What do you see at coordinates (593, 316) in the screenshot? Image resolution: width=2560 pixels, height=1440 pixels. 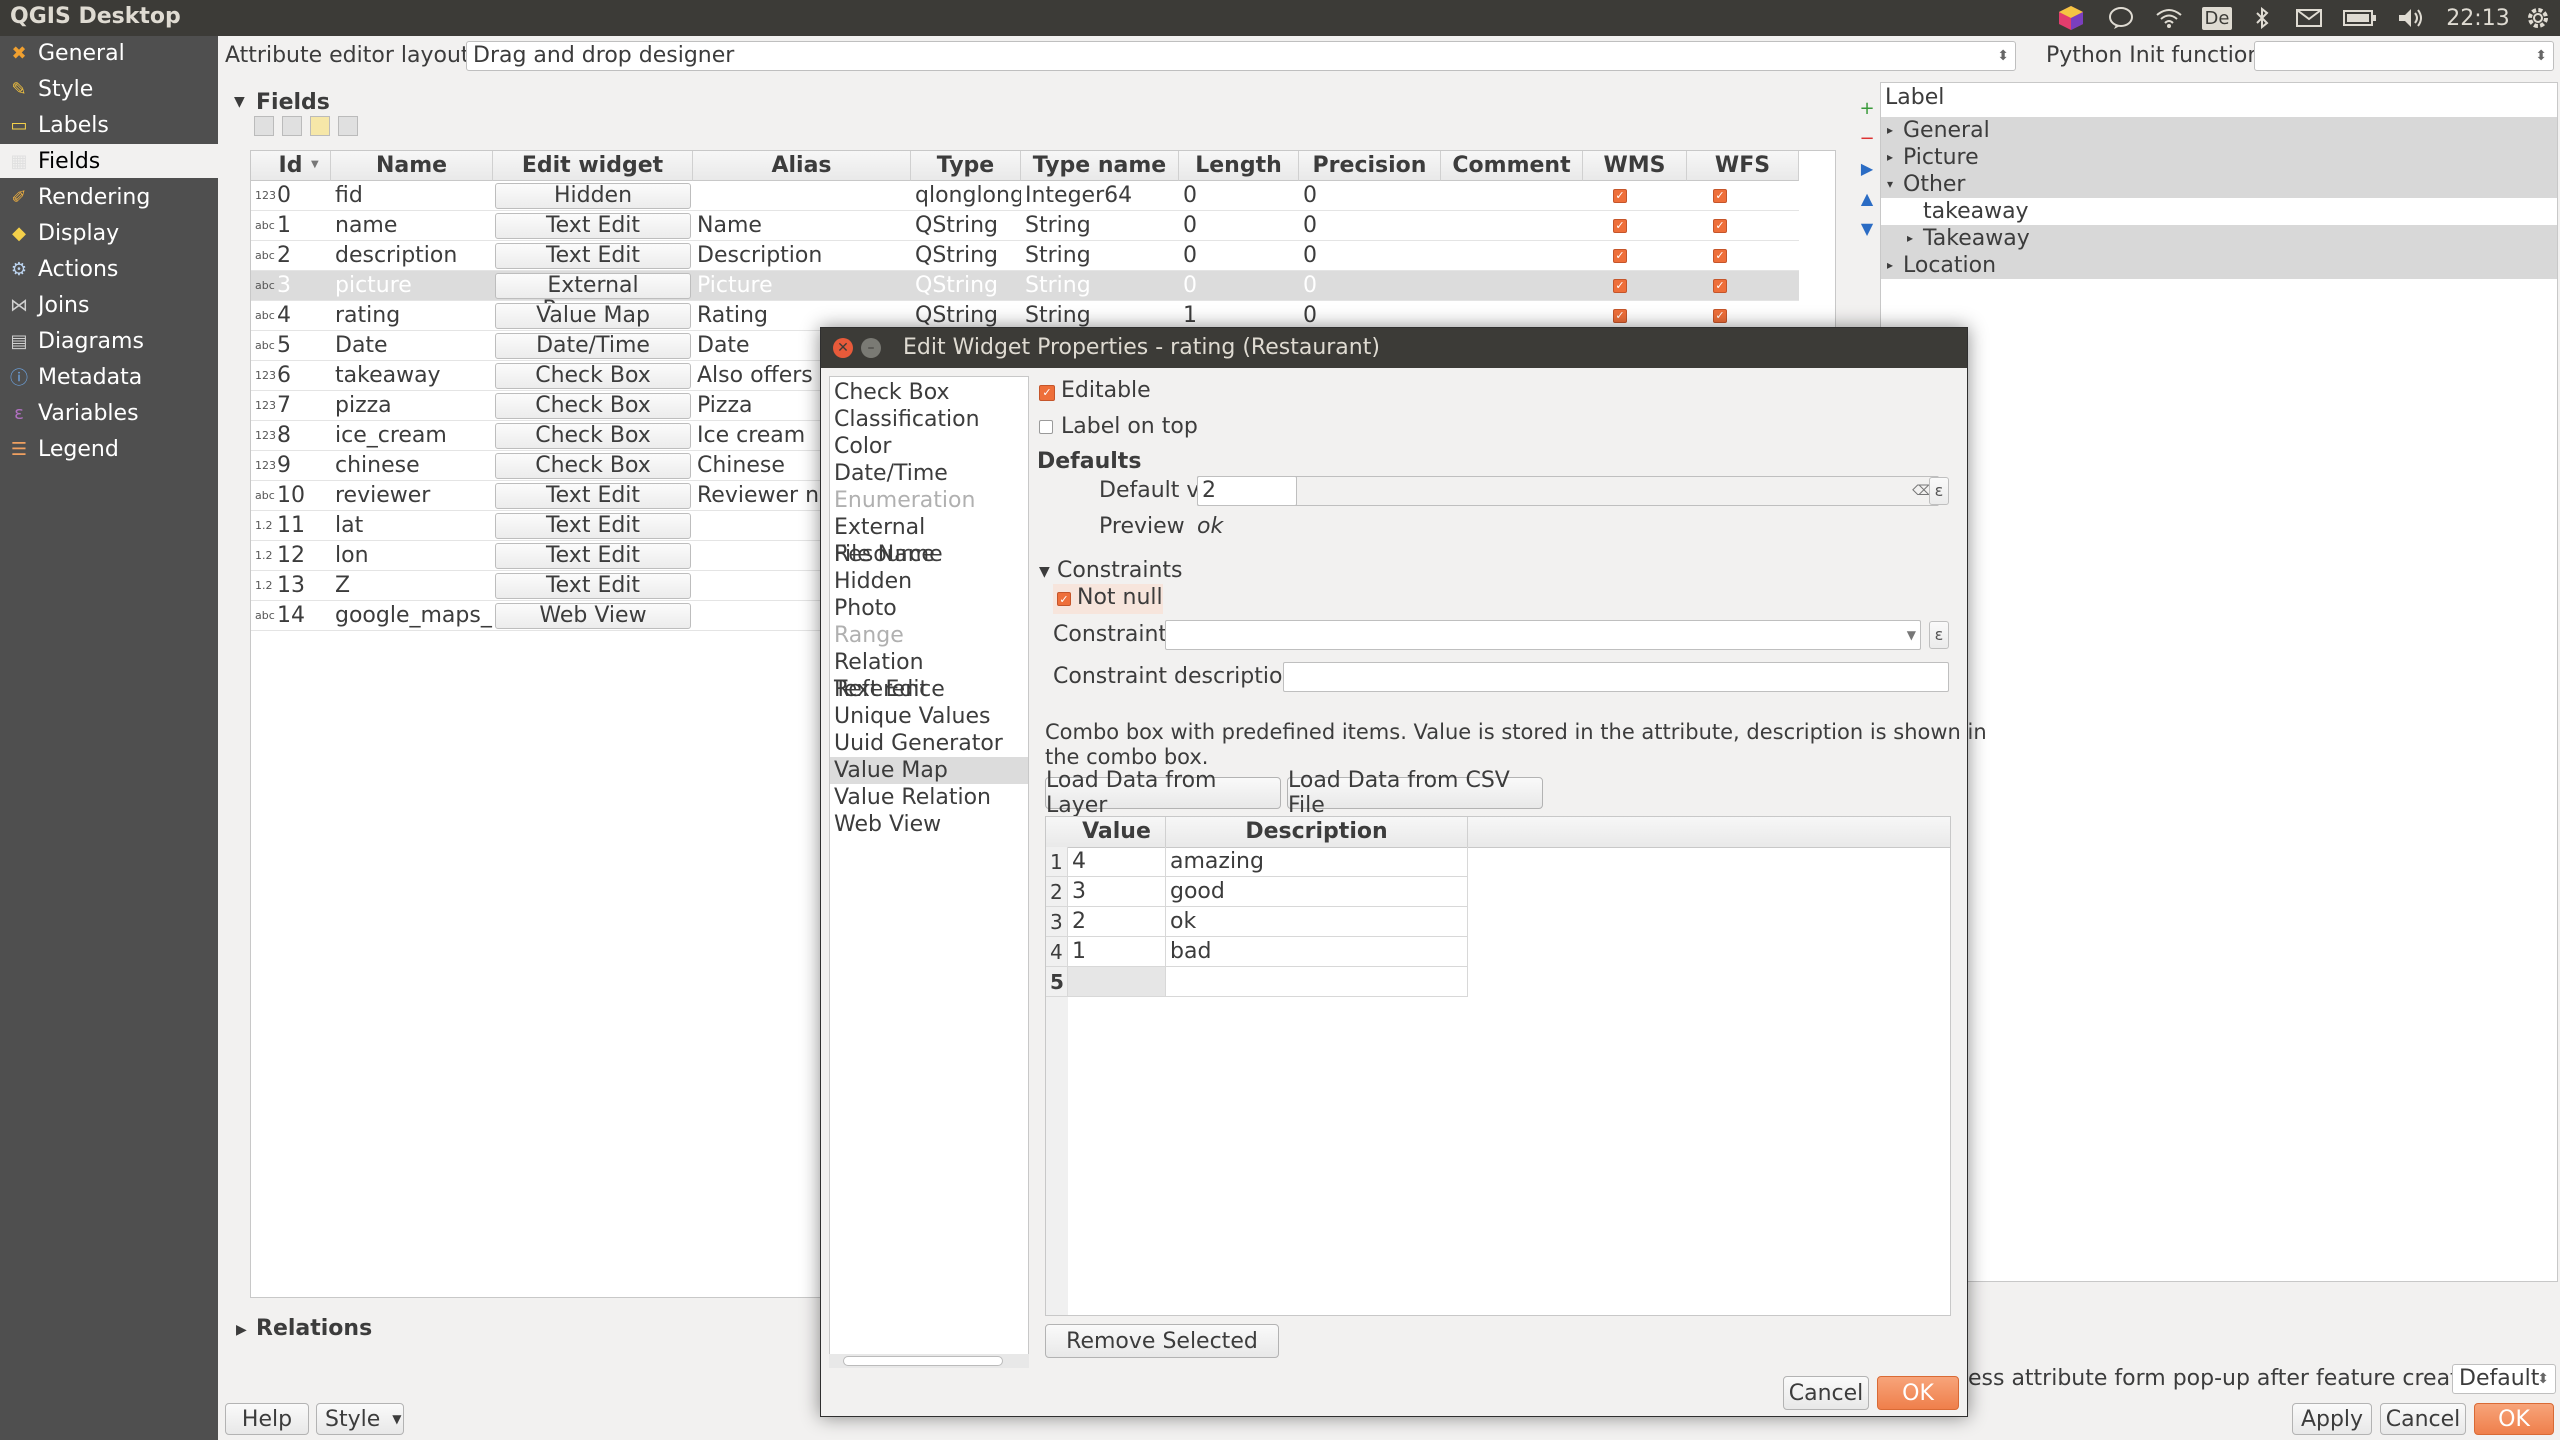 I see `edit-widget-button: Value Map` at bounding box center [593, 316].